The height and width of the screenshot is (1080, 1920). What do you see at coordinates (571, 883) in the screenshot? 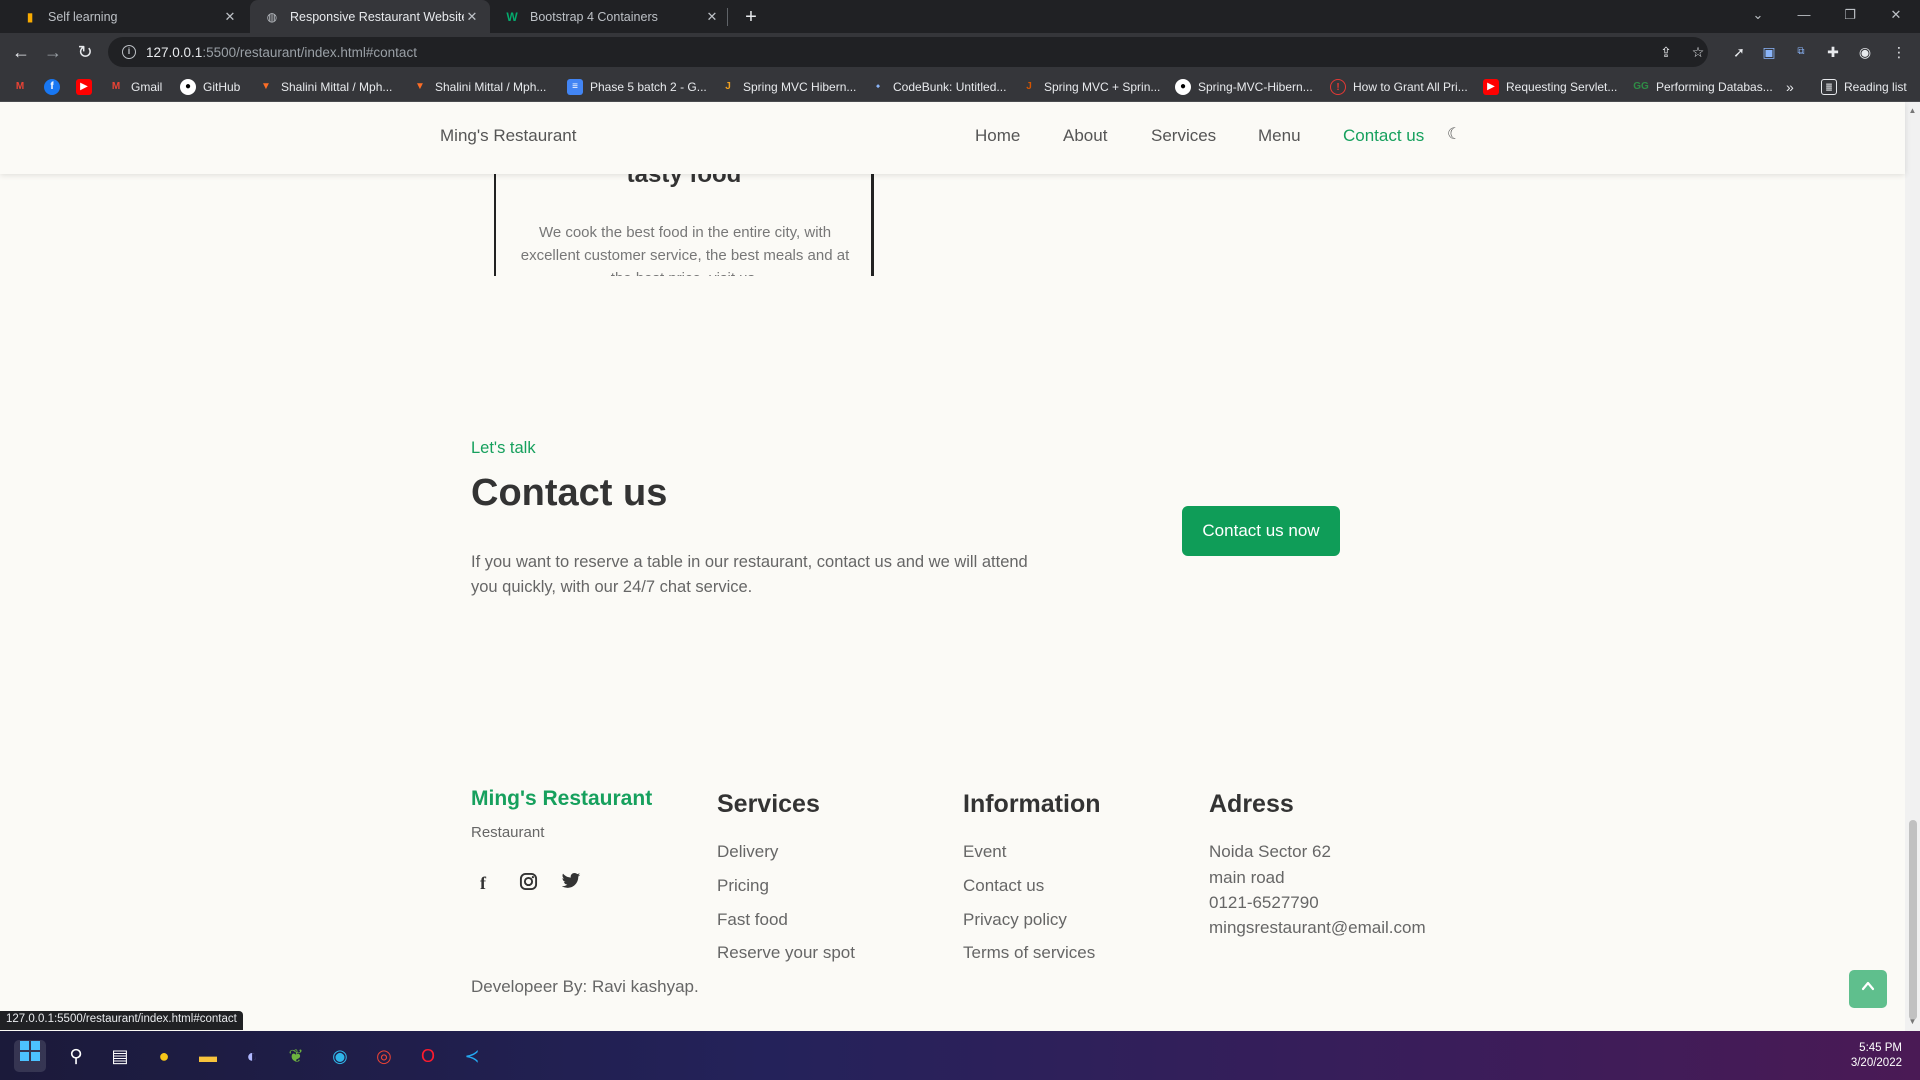
I see `twitter-icon` at bounding box center [571, 883].